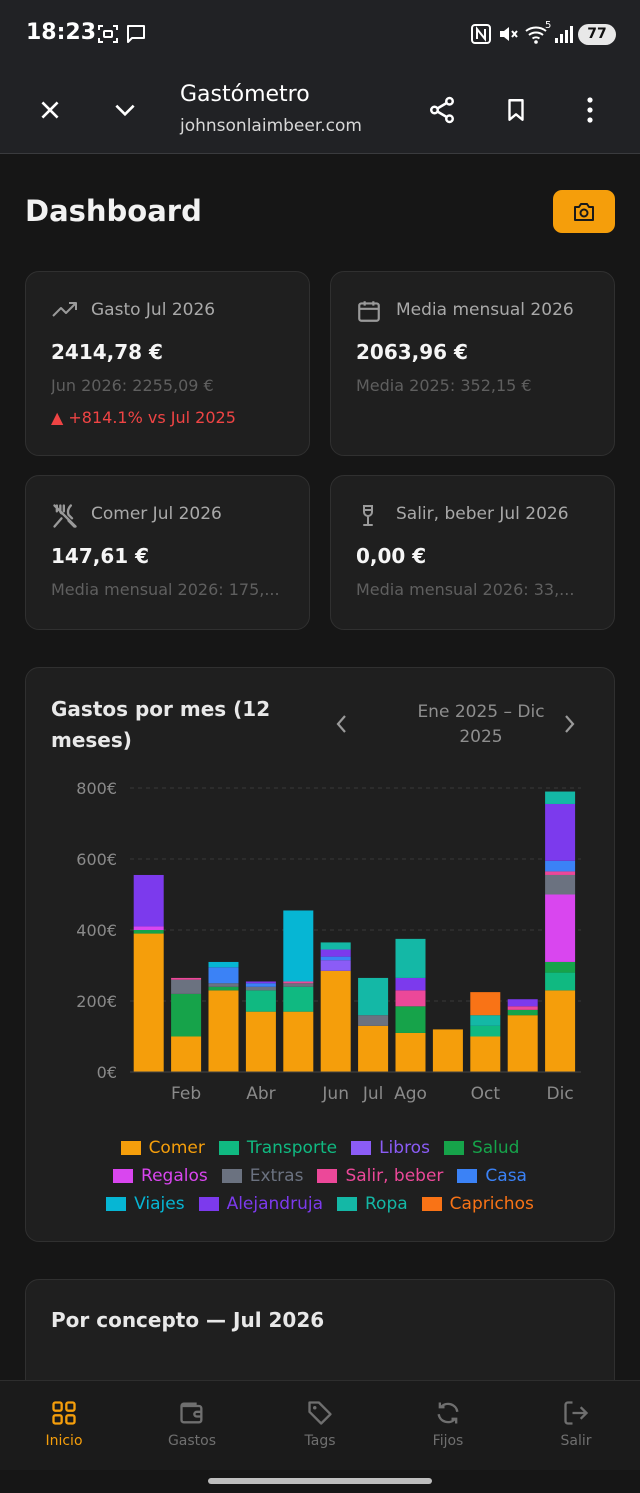 This screenshot has width=640, height=1493. What do you see at coordinates (192, 1426) in the screenshot?
I see `nav-gastos: Gastos` at bounding box center [192, 1426].